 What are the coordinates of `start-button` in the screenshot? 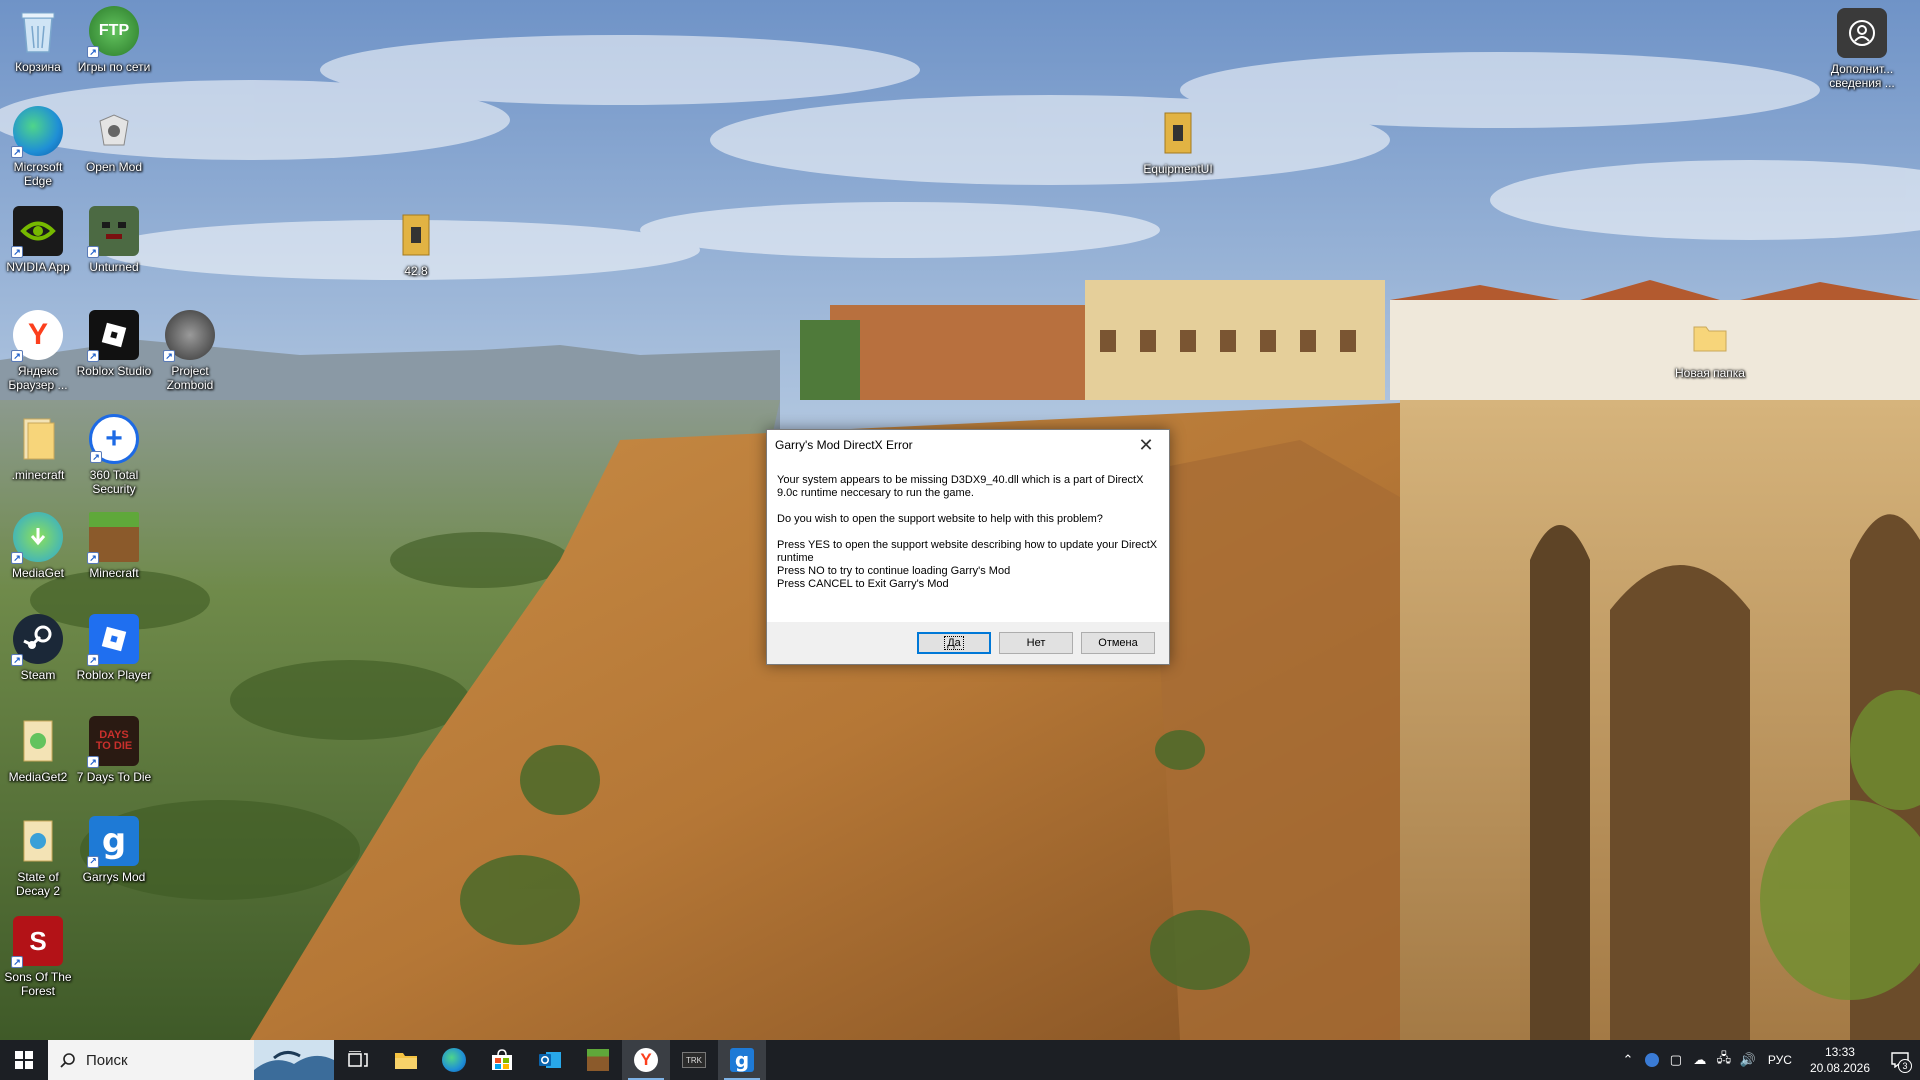 It's located at (24, 1060).